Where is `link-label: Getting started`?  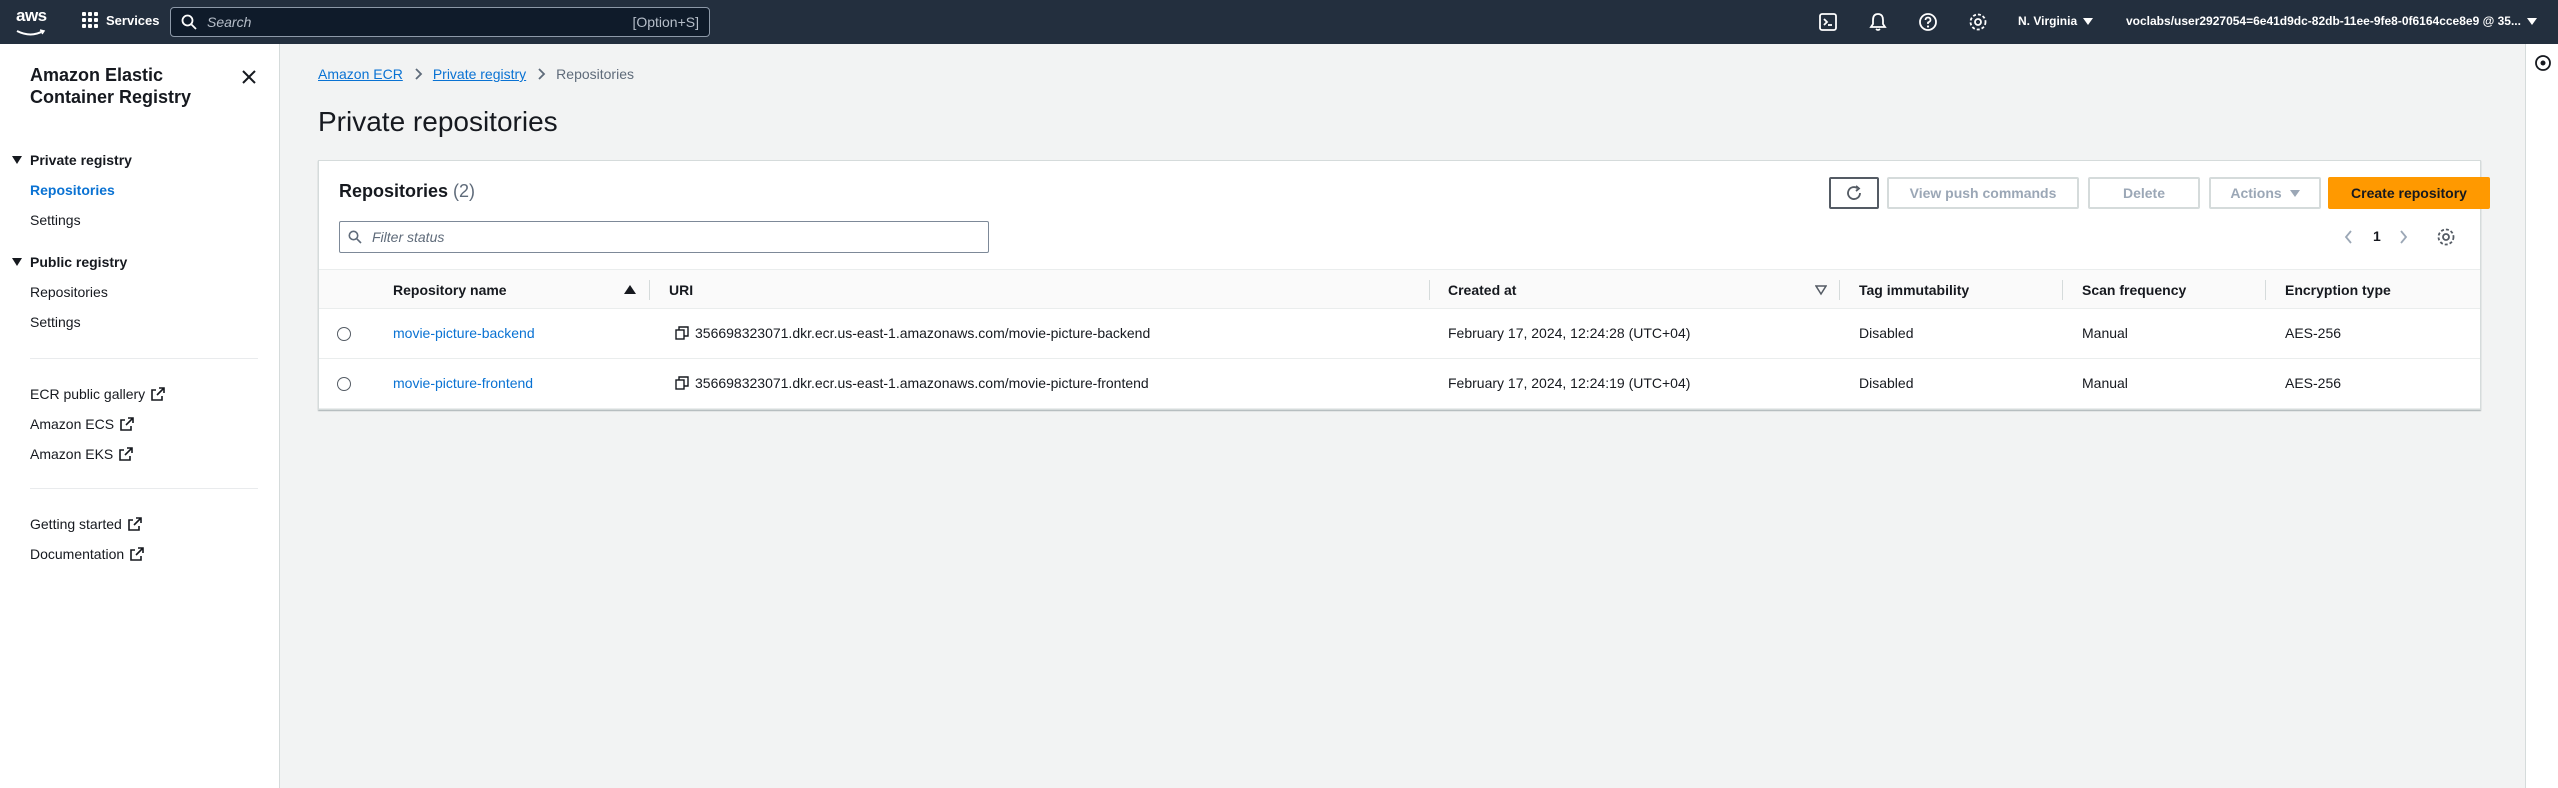
link-label: Getting started is located at coordinates (76, 524).